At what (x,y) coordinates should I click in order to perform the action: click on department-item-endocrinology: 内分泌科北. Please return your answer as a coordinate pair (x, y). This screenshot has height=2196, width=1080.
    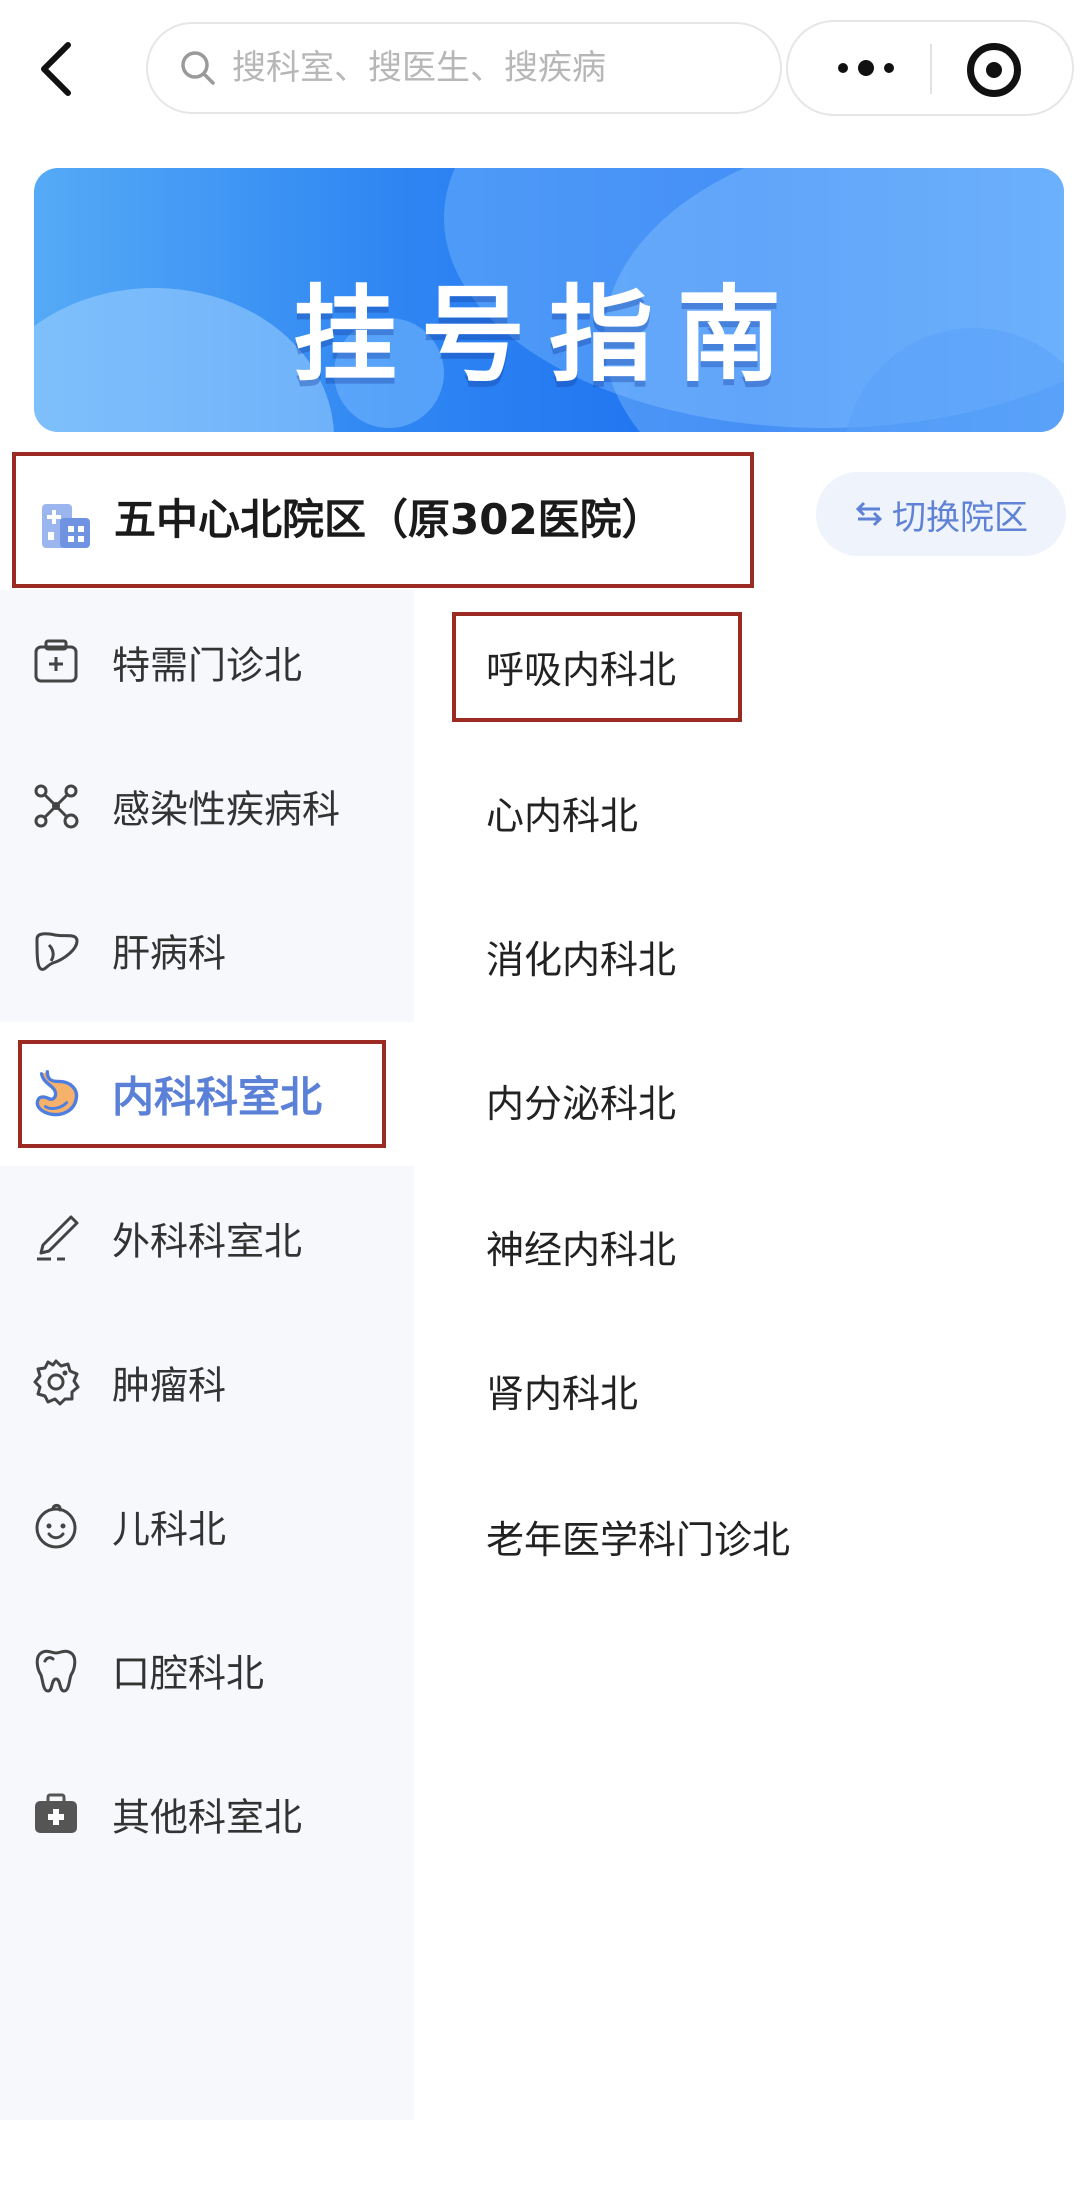
    Looking at the image, I should click on (581, 1100).